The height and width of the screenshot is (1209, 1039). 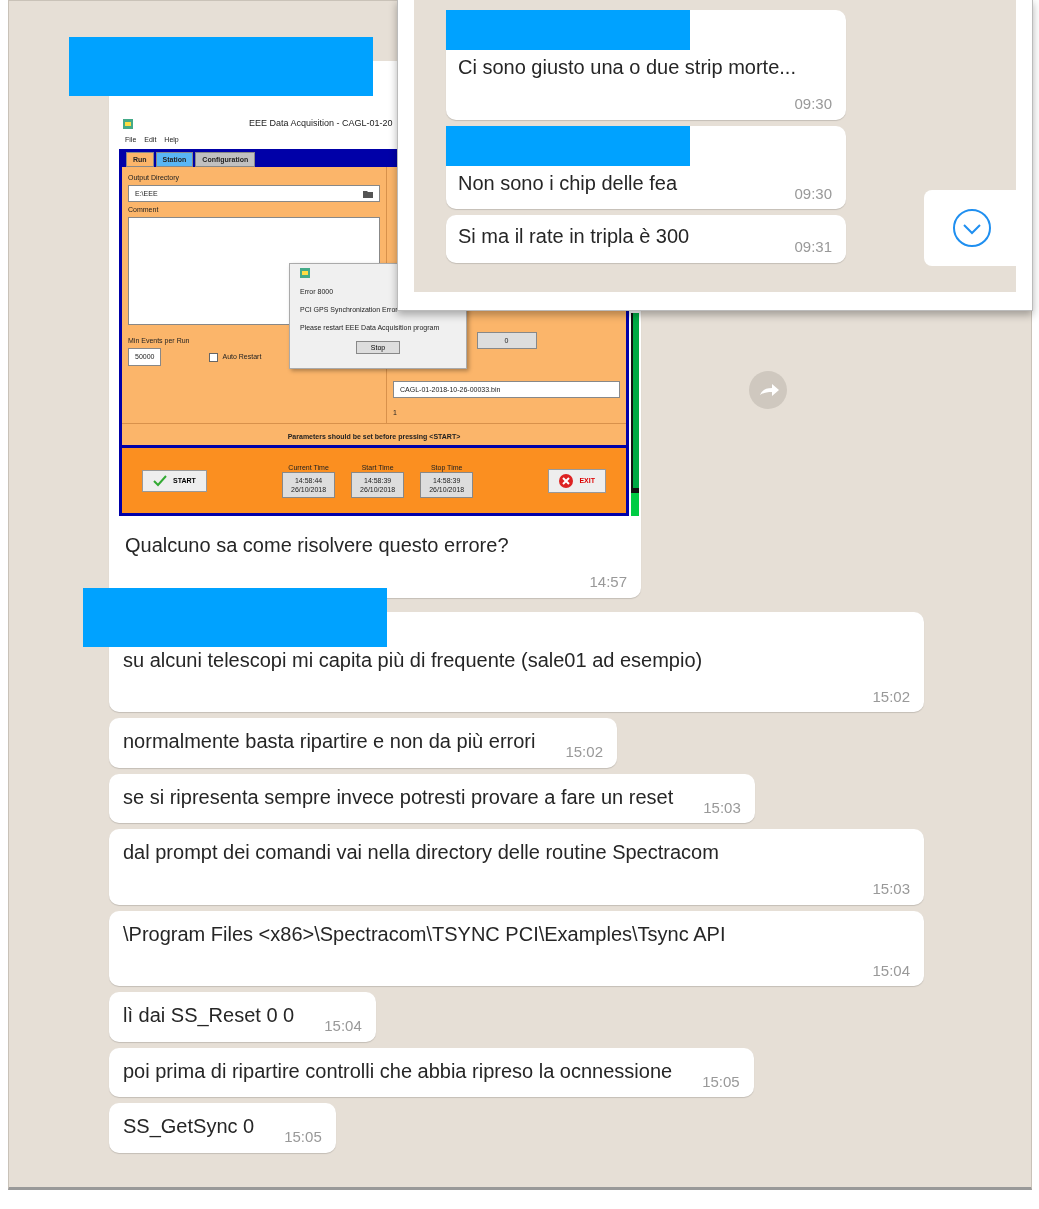 What do you see at coordinates (189, 1126) in the screenshot?
I see `message-text: SS_GetSync 0` at bounding box center [189, 1126].